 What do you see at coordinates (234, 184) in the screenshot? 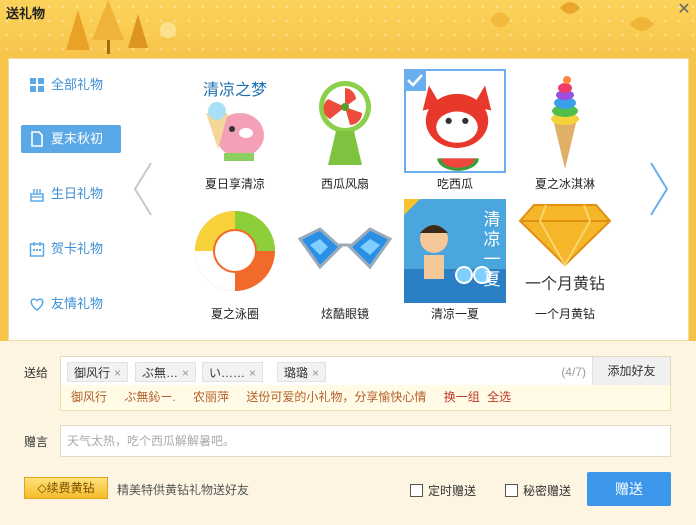
I see `gift-name: 夏日享清凉` at bounding box center [234, 184].